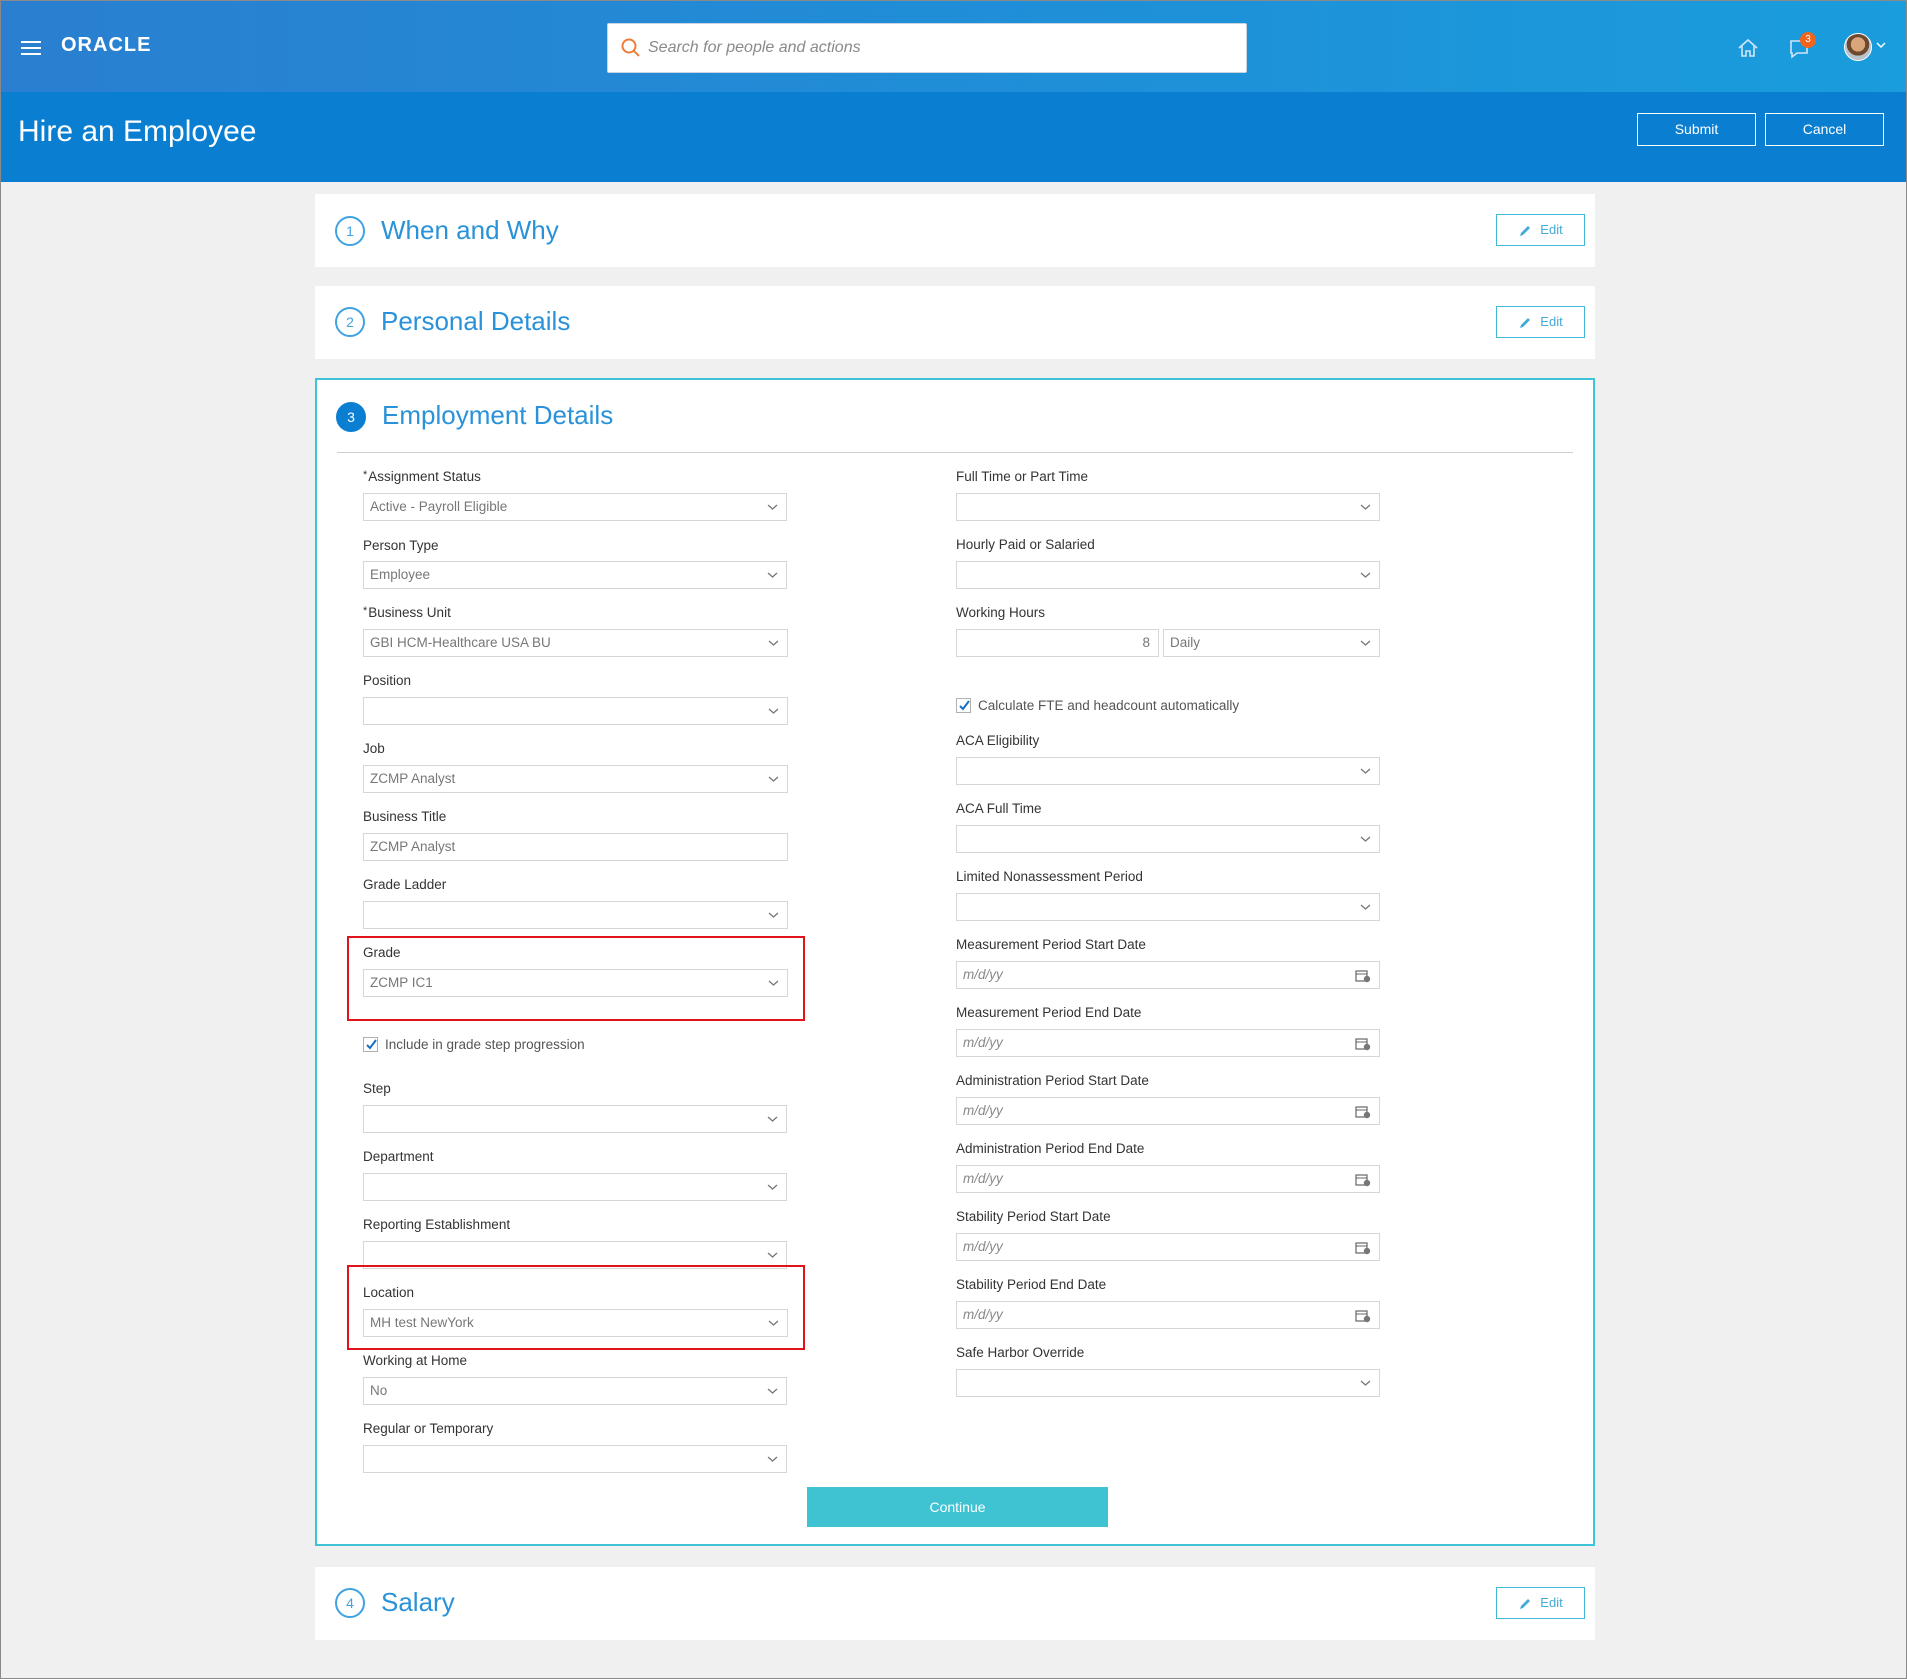 The height and width of the screenshot is (1679, 1907). Describe the element at coordinates (576, 1307) in the screenshot. I see `location-highlight-box` at that location.